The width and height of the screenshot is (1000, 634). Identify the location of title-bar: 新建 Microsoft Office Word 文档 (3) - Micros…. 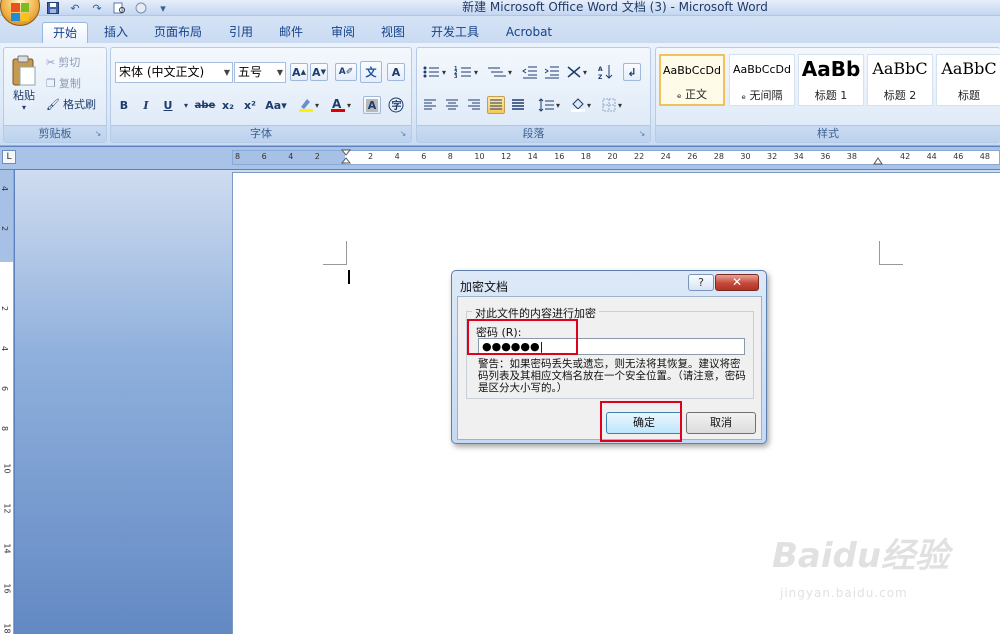
(500, 8).